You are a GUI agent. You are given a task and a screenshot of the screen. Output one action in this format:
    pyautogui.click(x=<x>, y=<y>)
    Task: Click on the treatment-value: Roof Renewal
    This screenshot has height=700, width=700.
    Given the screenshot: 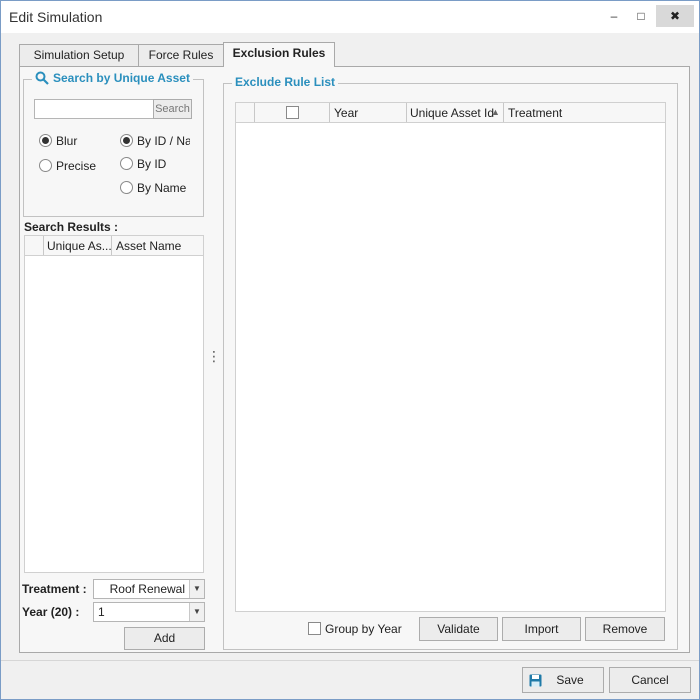 What is the action you would take?
    pyautogui.click(x=147, y=589)
    